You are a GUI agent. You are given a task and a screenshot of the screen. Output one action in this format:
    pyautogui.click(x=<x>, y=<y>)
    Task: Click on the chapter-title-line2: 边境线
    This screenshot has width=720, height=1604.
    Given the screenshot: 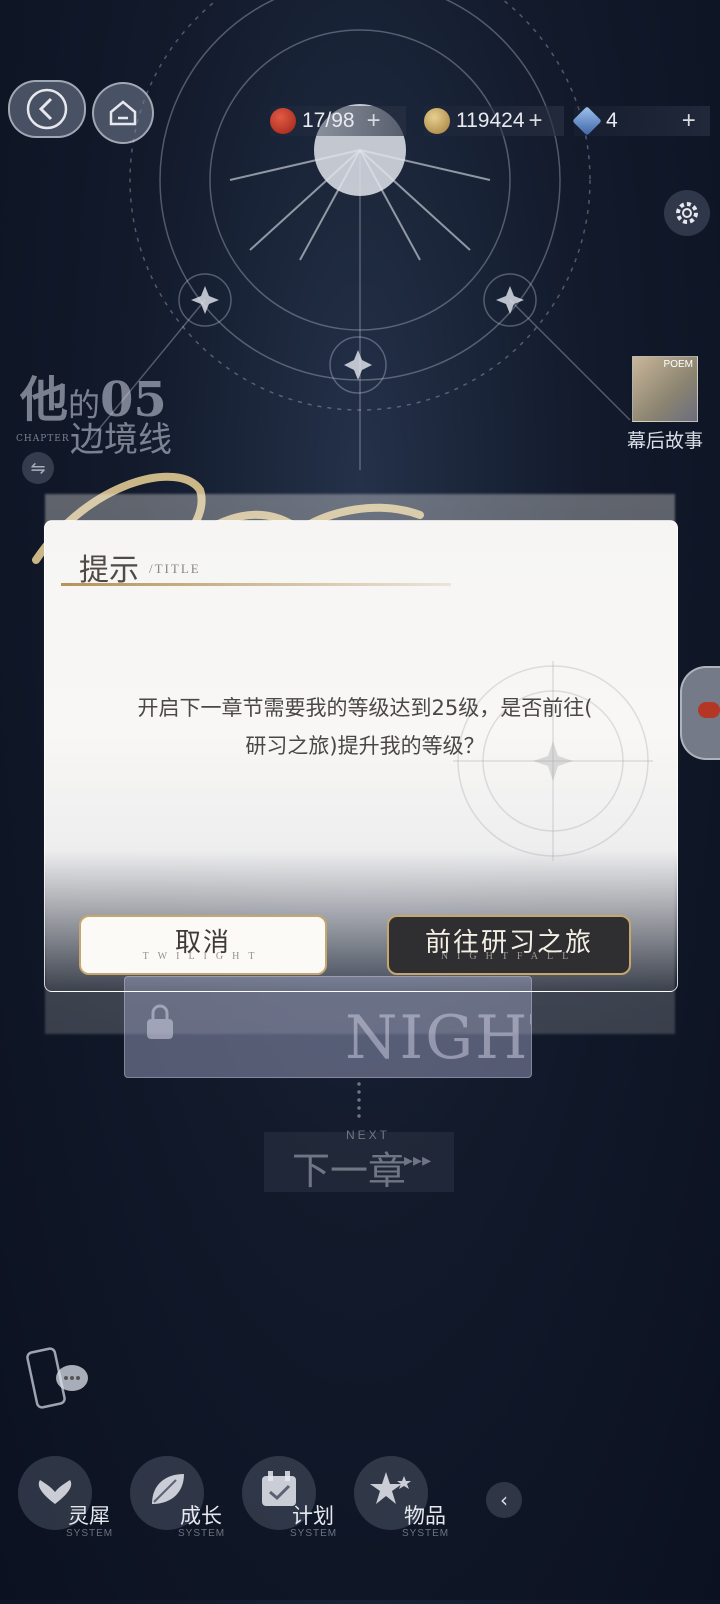 What is the action you would take?
    pyautogui.click(x=121, y=440)
    